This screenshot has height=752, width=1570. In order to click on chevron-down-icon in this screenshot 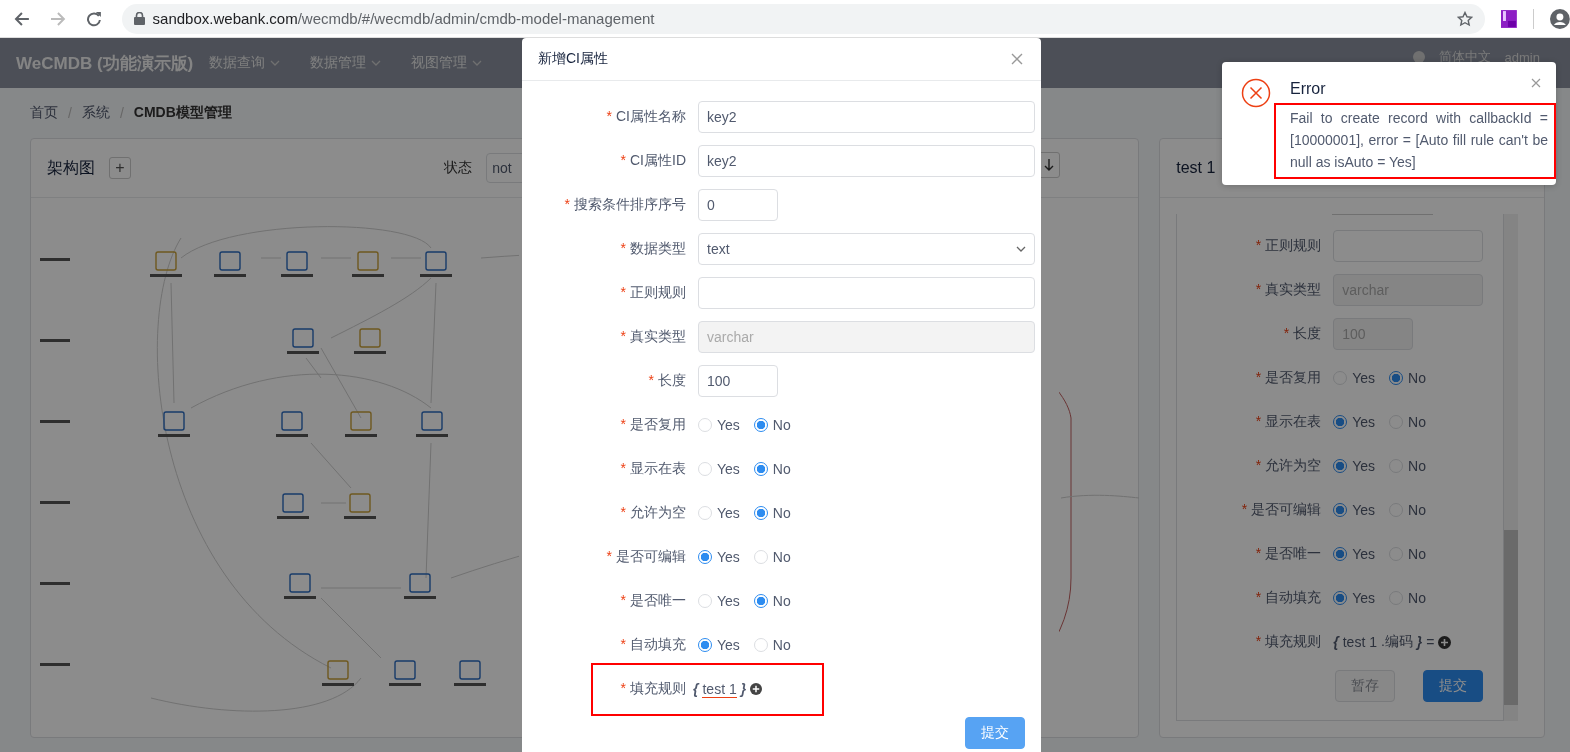, I will do `click(1021, 249)`.